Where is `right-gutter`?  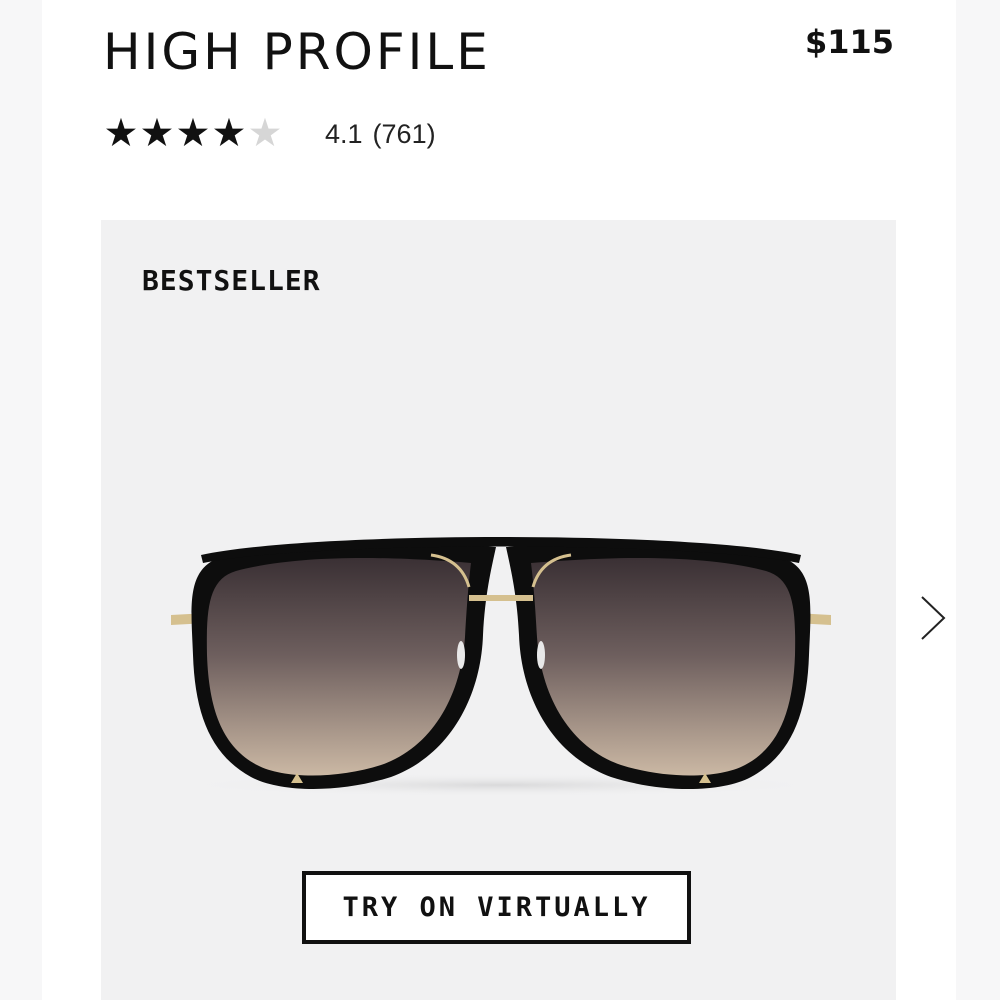
right-gutter is located at coordinates (978, 500).